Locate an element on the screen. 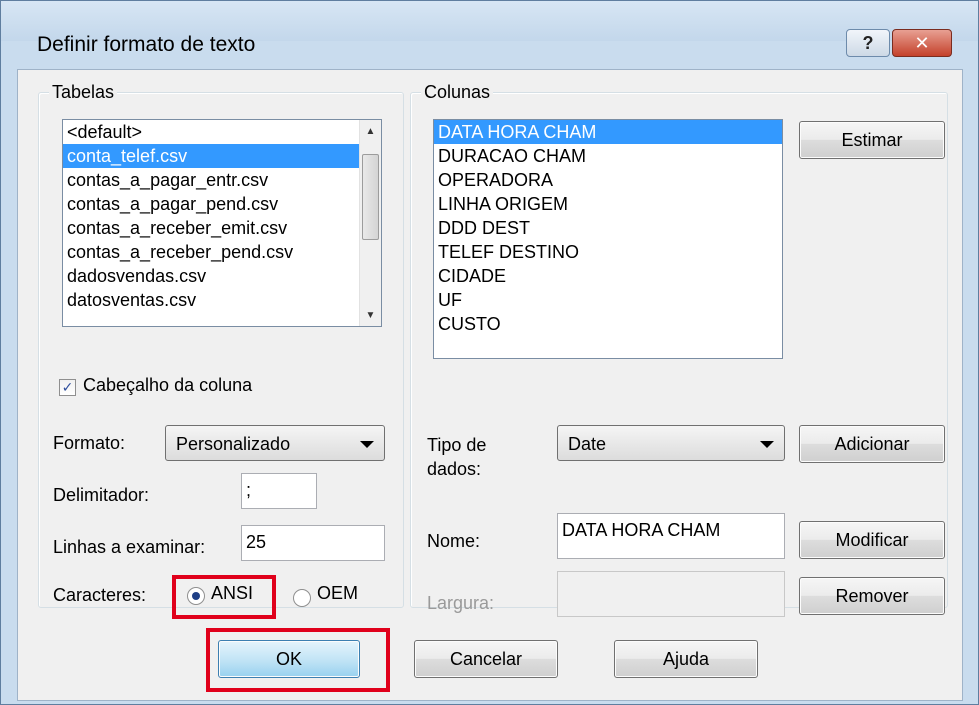  scroll-down-icon: ▼ is located at coordinates (370, 315).